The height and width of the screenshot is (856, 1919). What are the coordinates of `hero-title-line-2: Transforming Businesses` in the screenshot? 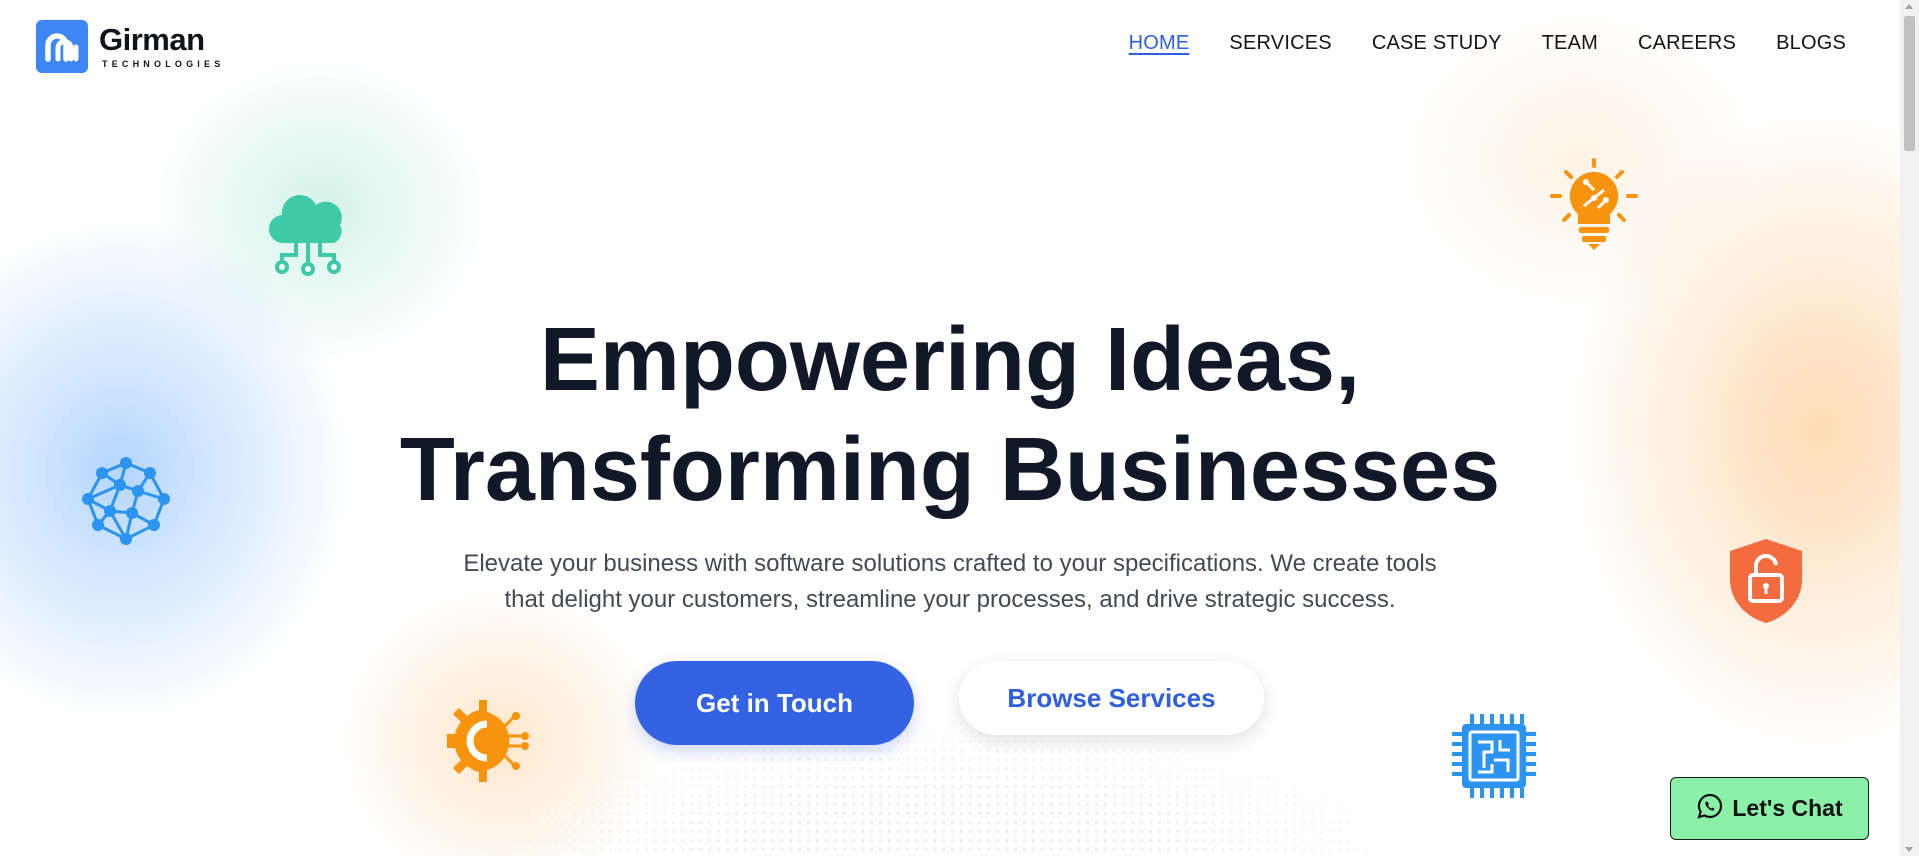 It's located at (950, 470).